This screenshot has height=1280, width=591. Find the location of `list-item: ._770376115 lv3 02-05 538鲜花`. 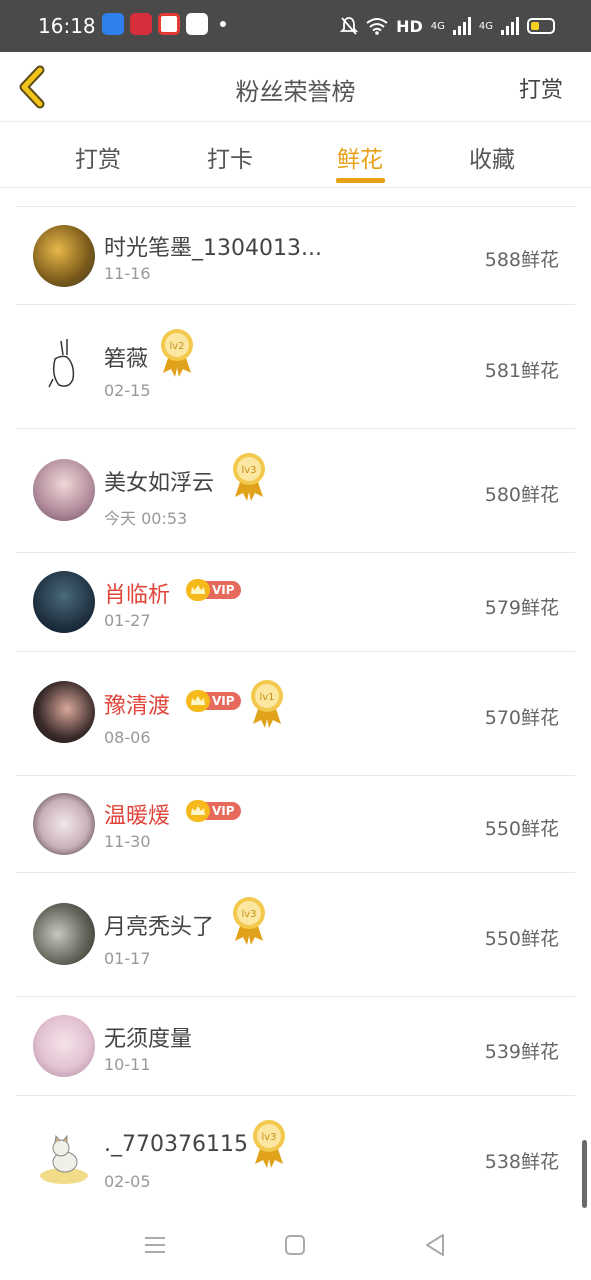

list-item: ._770376115 lv3 02-05 538鲜花 is located at coordinates (295, 1153).